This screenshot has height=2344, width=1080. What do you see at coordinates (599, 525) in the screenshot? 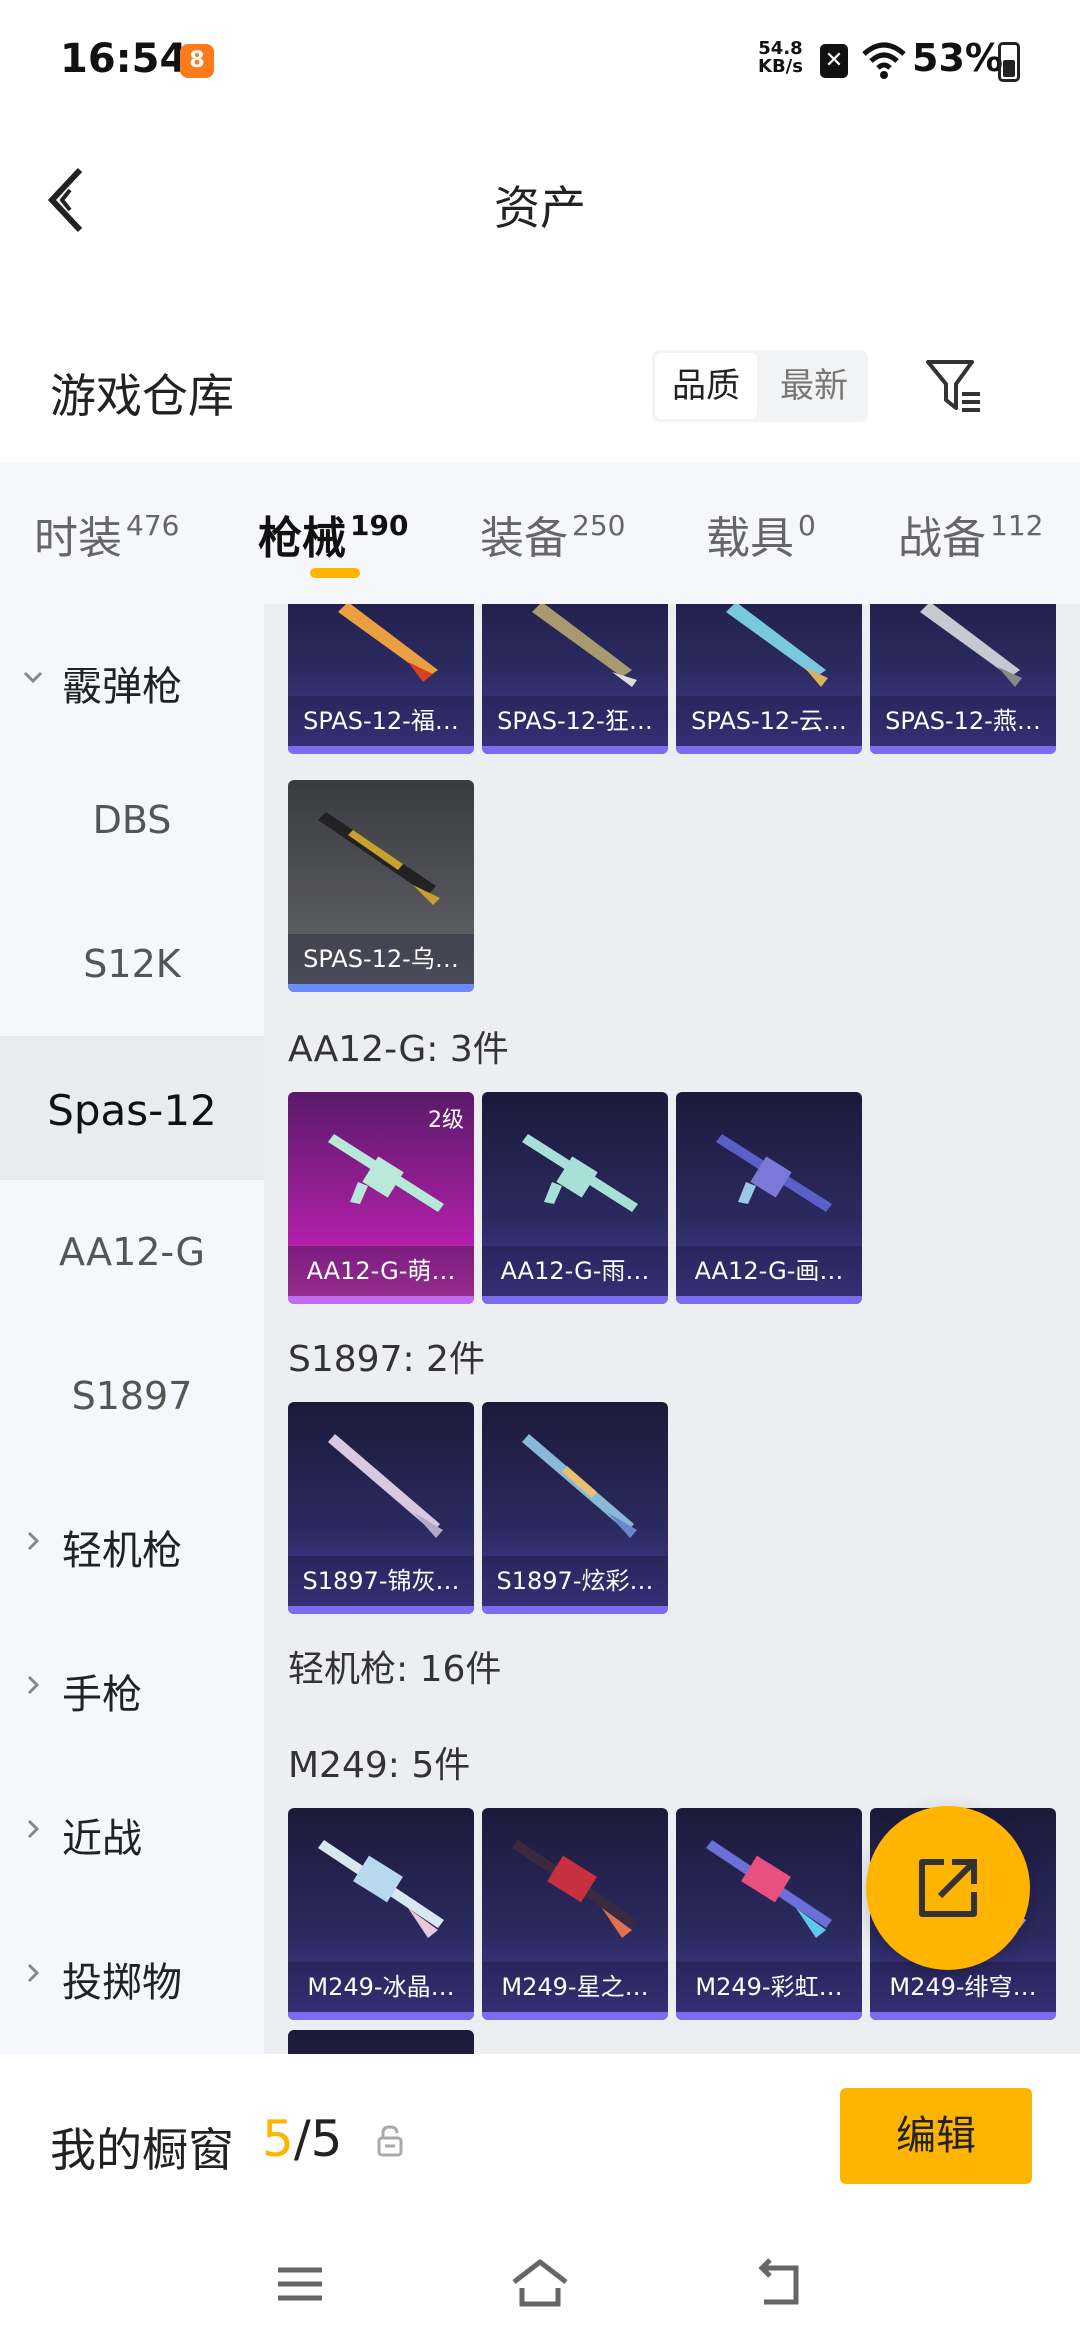
I see `tab-count: 250` at bounding box center [599, 525].